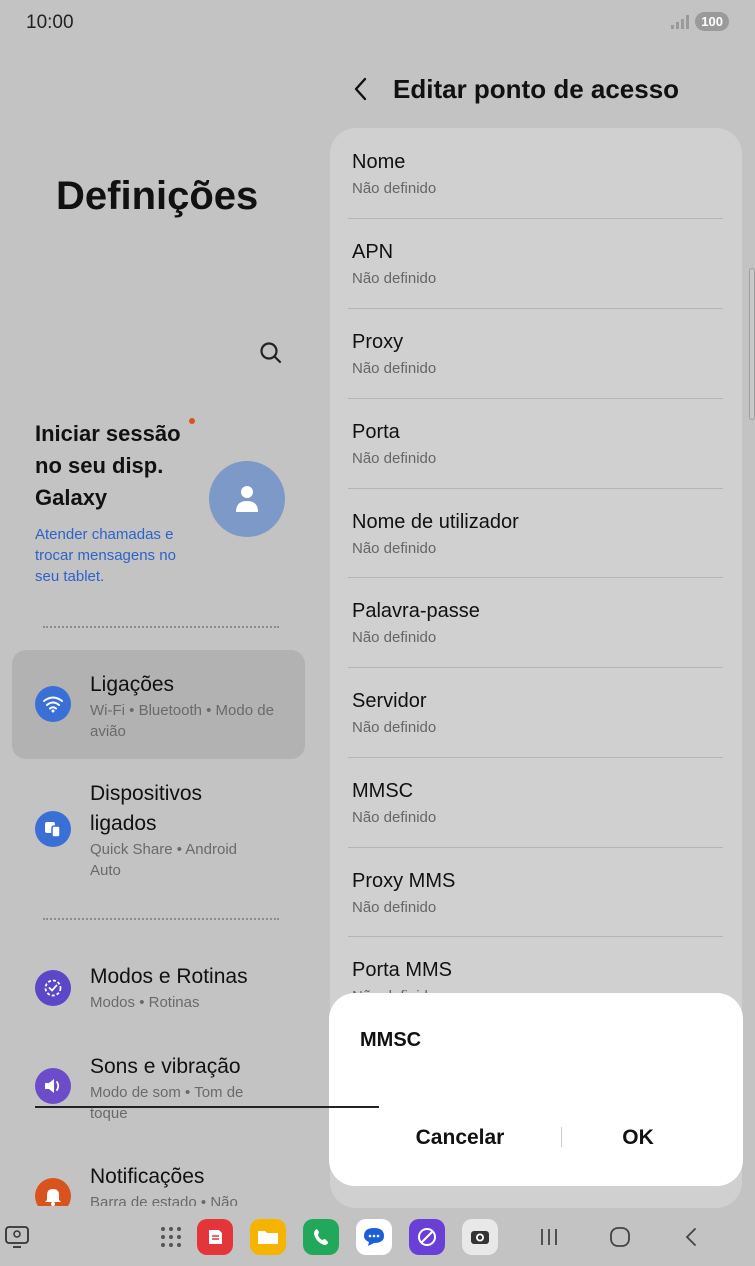 This screenshot has width=755, height=1266. I want to click on menu-title: Ligações, so click(132, 684).